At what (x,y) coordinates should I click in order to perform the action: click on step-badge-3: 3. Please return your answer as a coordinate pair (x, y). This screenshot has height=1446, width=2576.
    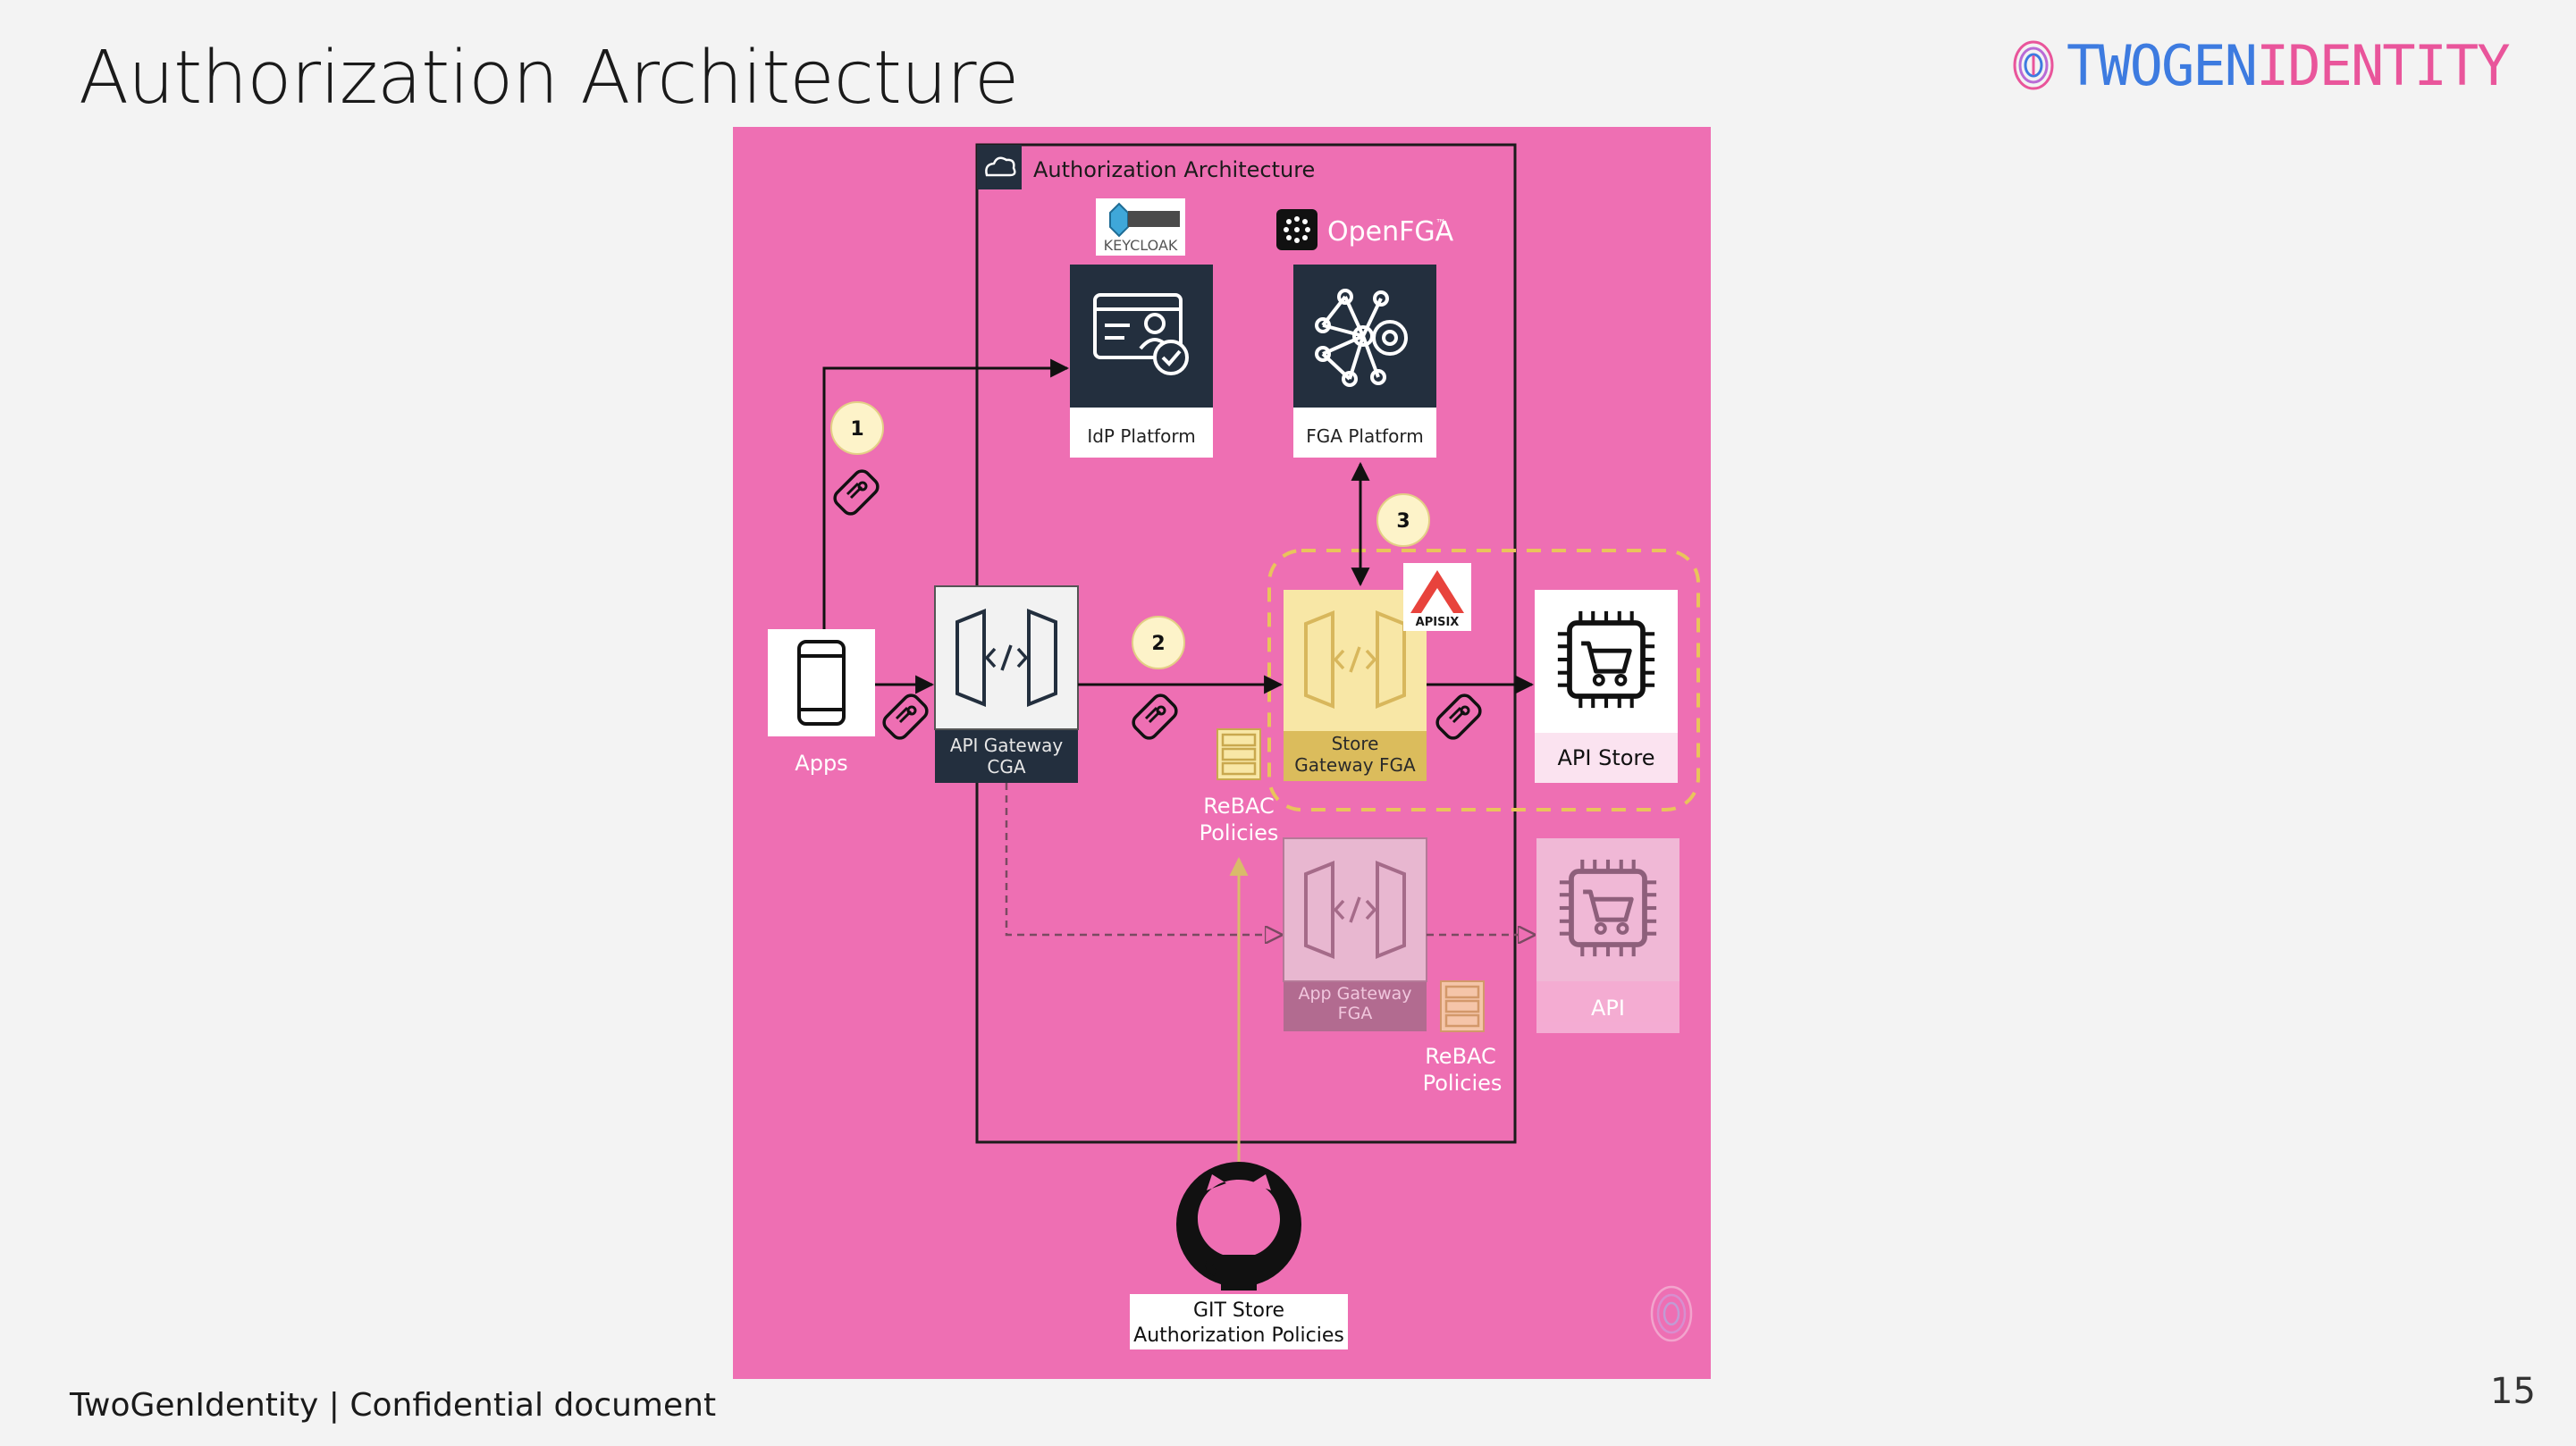
    Looking at the image, I should click on (1403, 520).